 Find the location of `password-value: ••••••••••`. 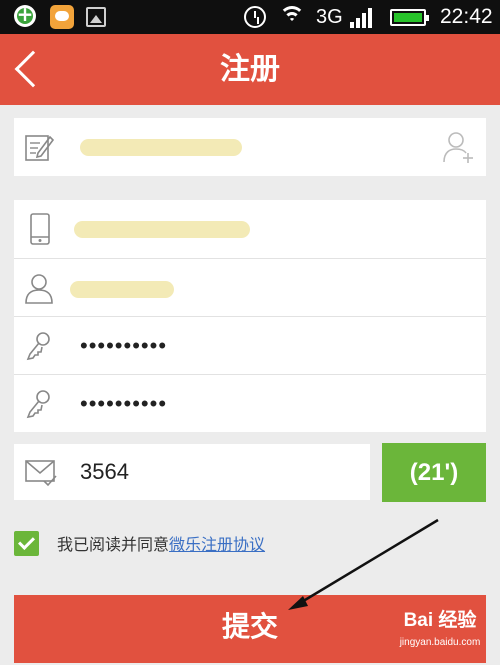

password-value: •••••••••• is located at coordinates (124, 345).